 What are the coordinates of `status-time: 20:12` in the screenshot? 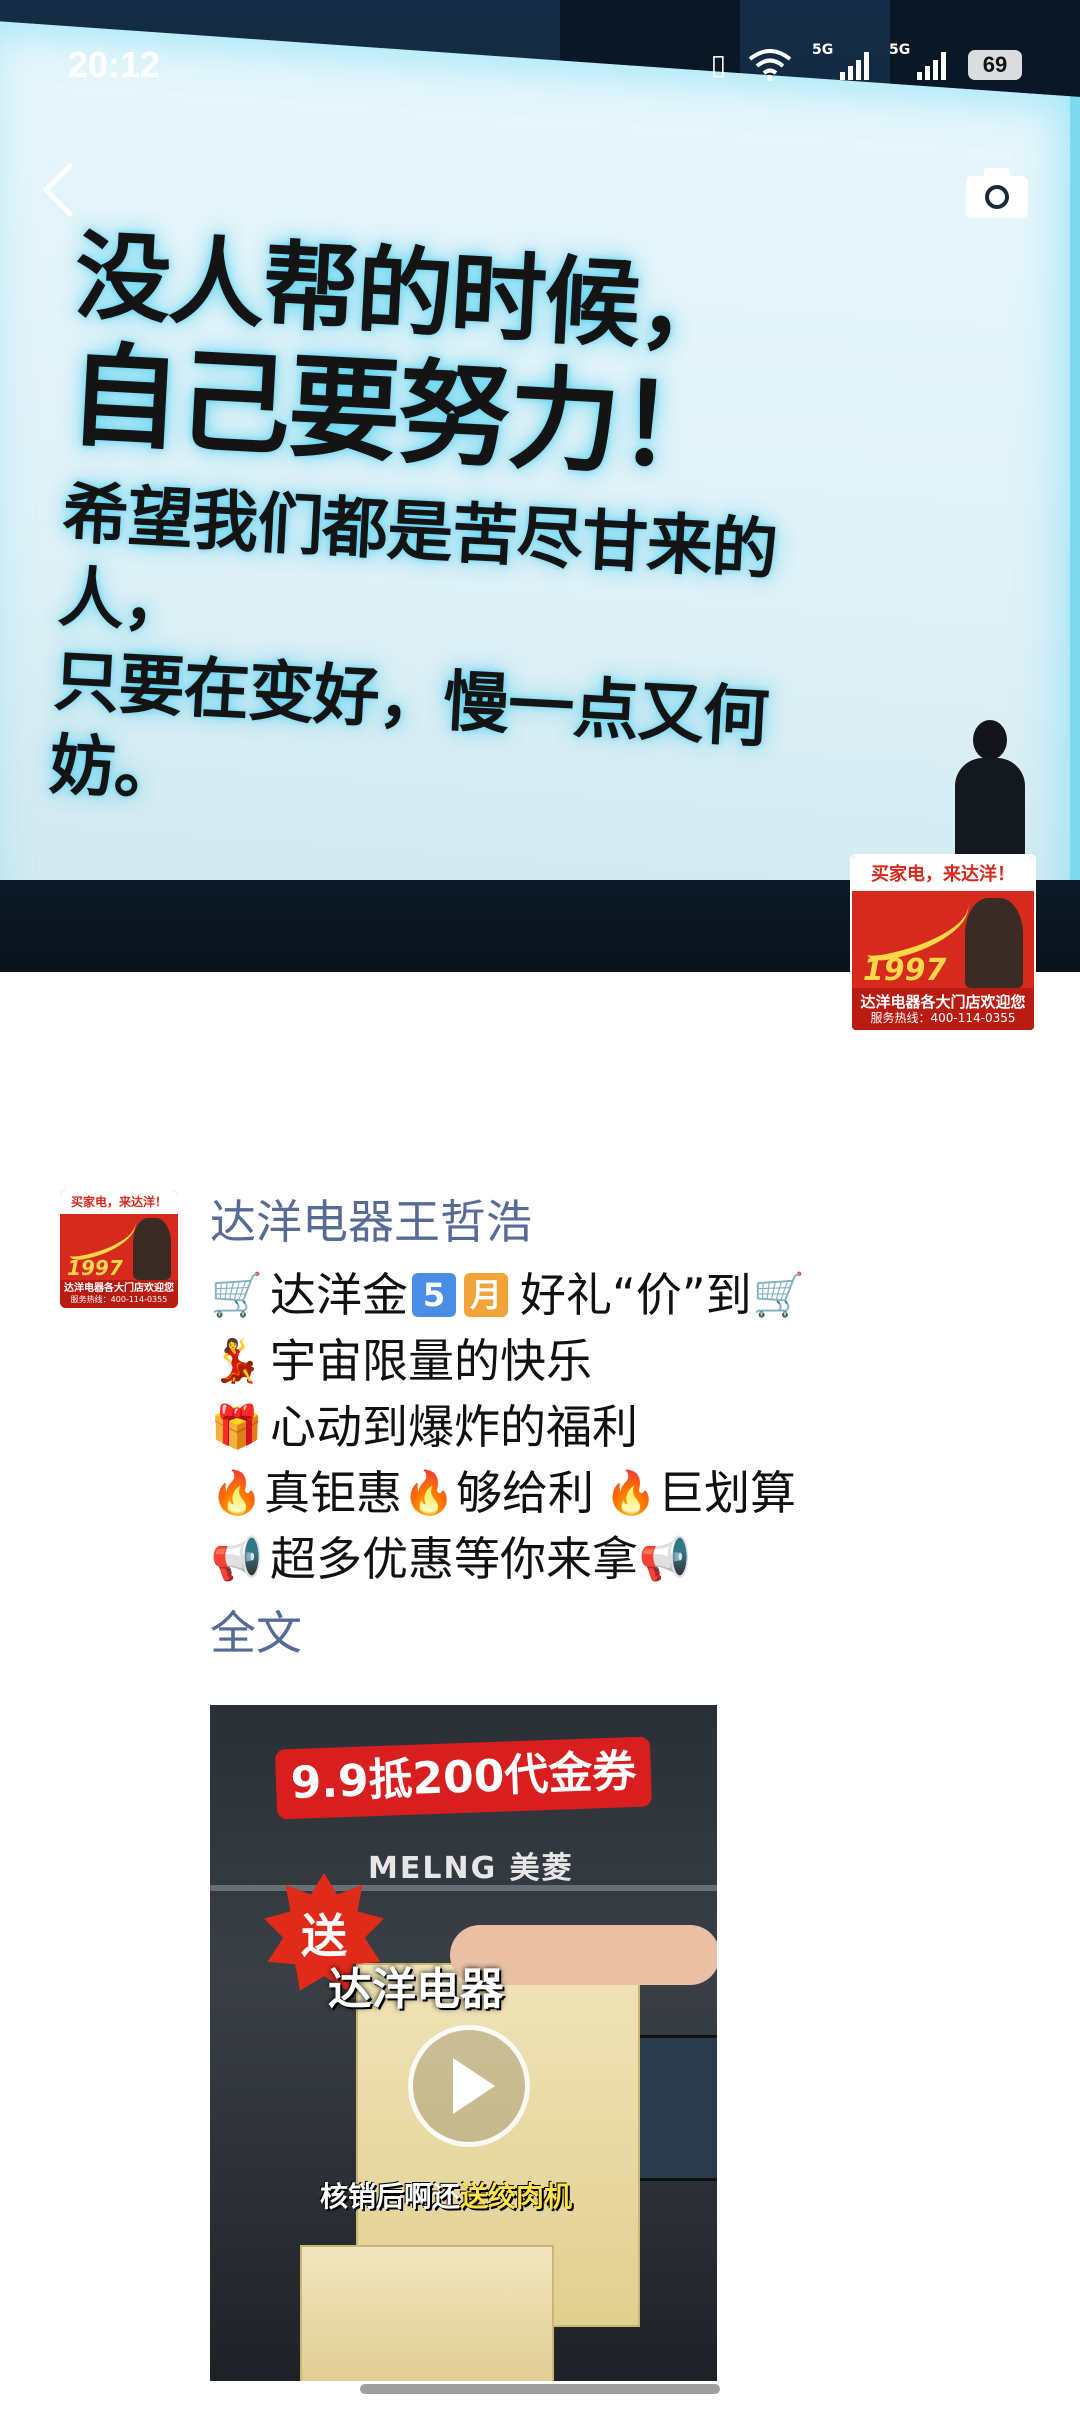 It's located at (114, 64).